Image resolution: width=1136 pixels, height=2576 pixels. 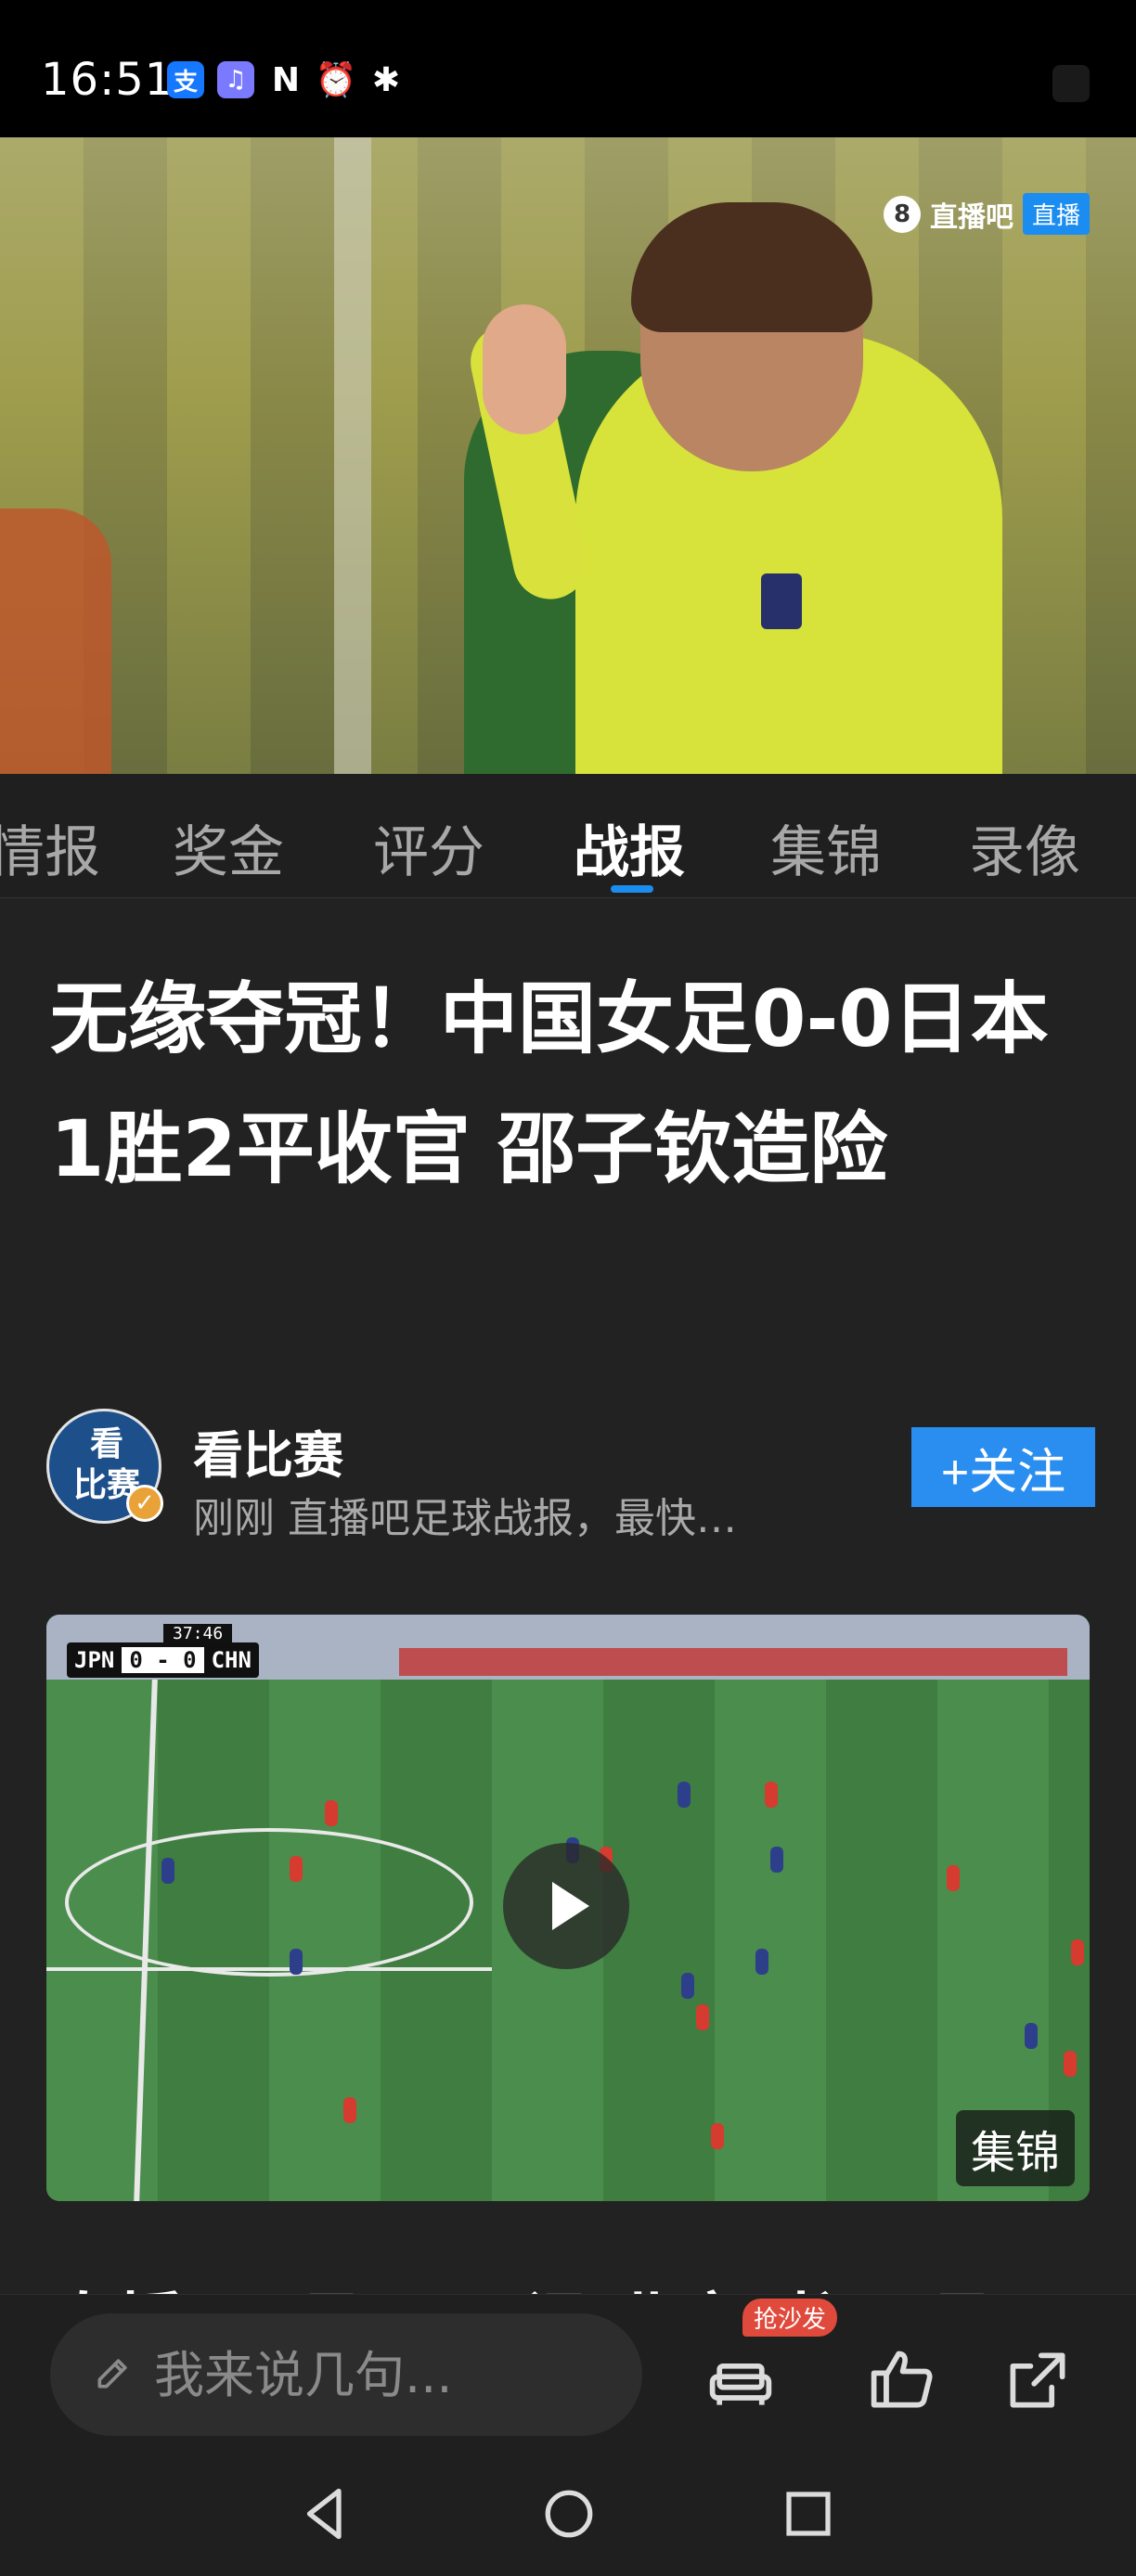 I want to click on center-circle, so click(x=269, y=1902).